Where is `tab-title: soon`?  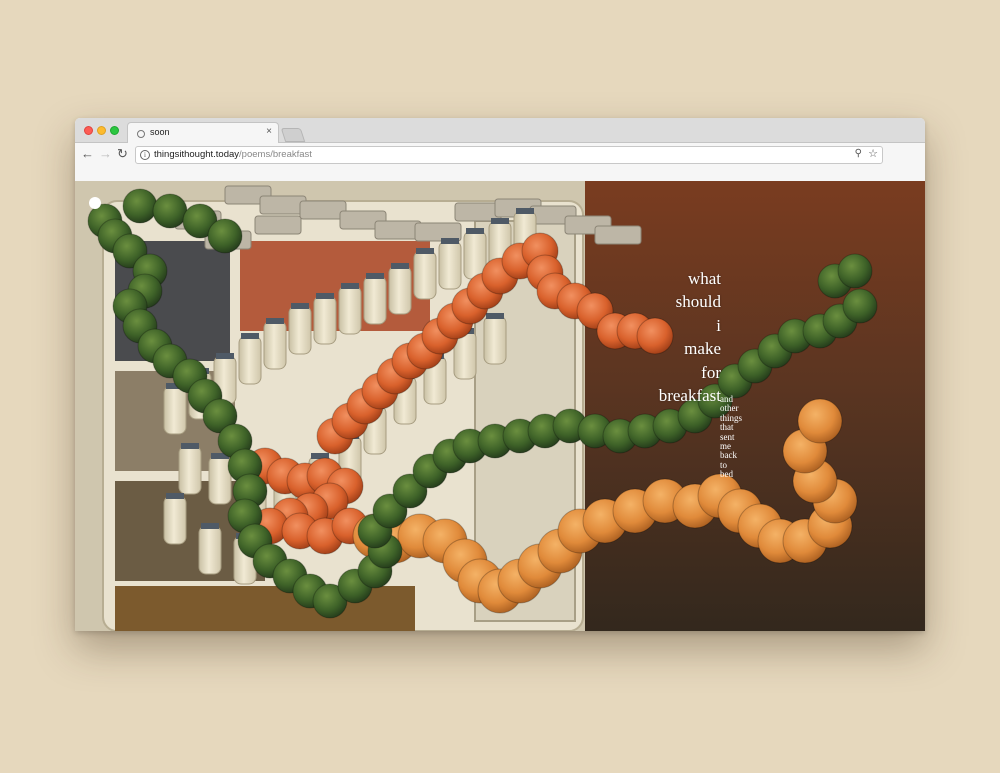 tab-title: soon is located at coordinates (160, 132).